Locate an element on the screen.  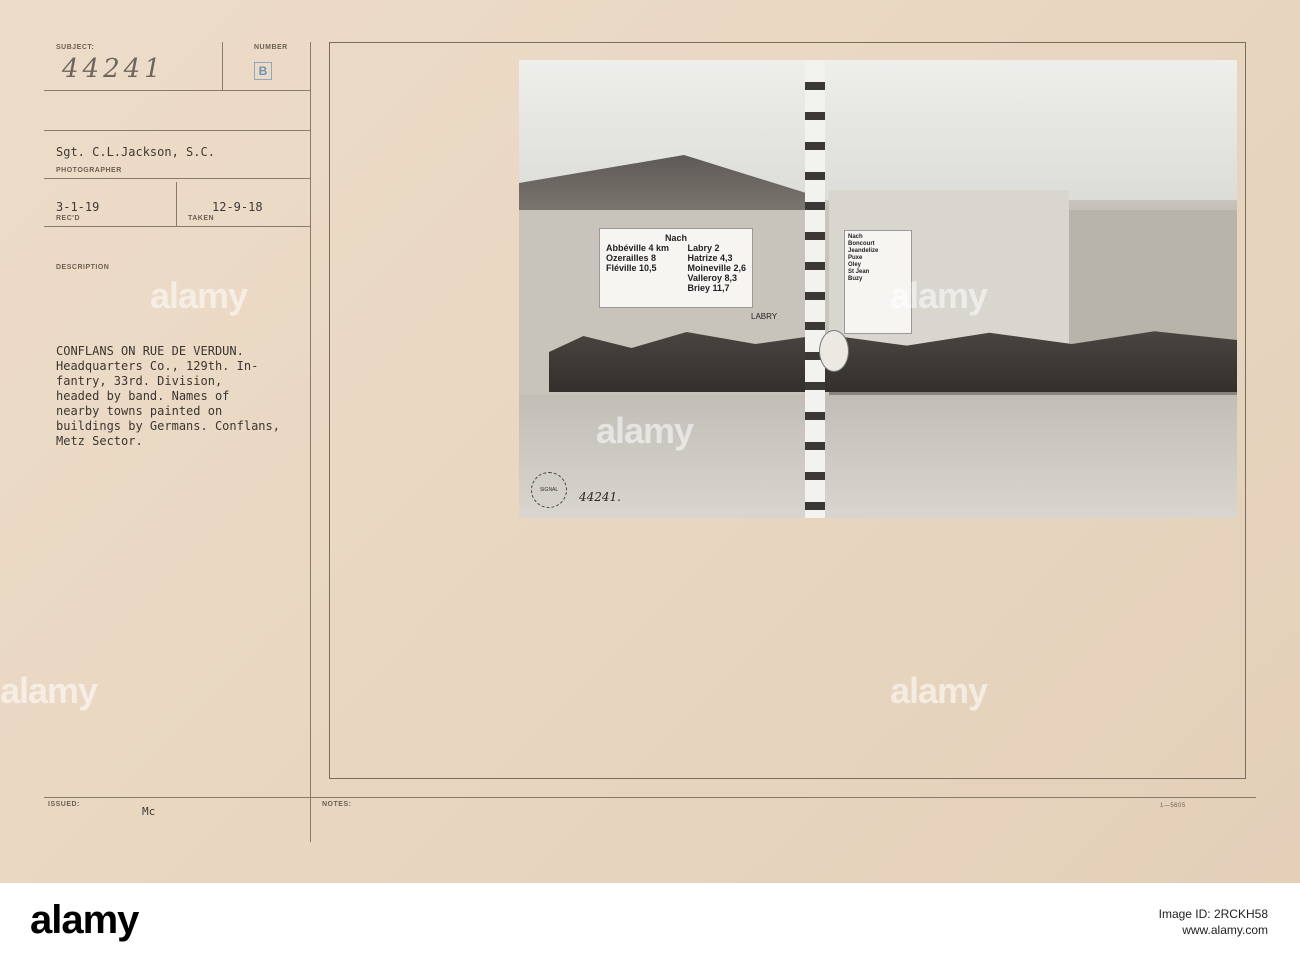
issued-label: ISSUED: is located at coordinates (64, 804).